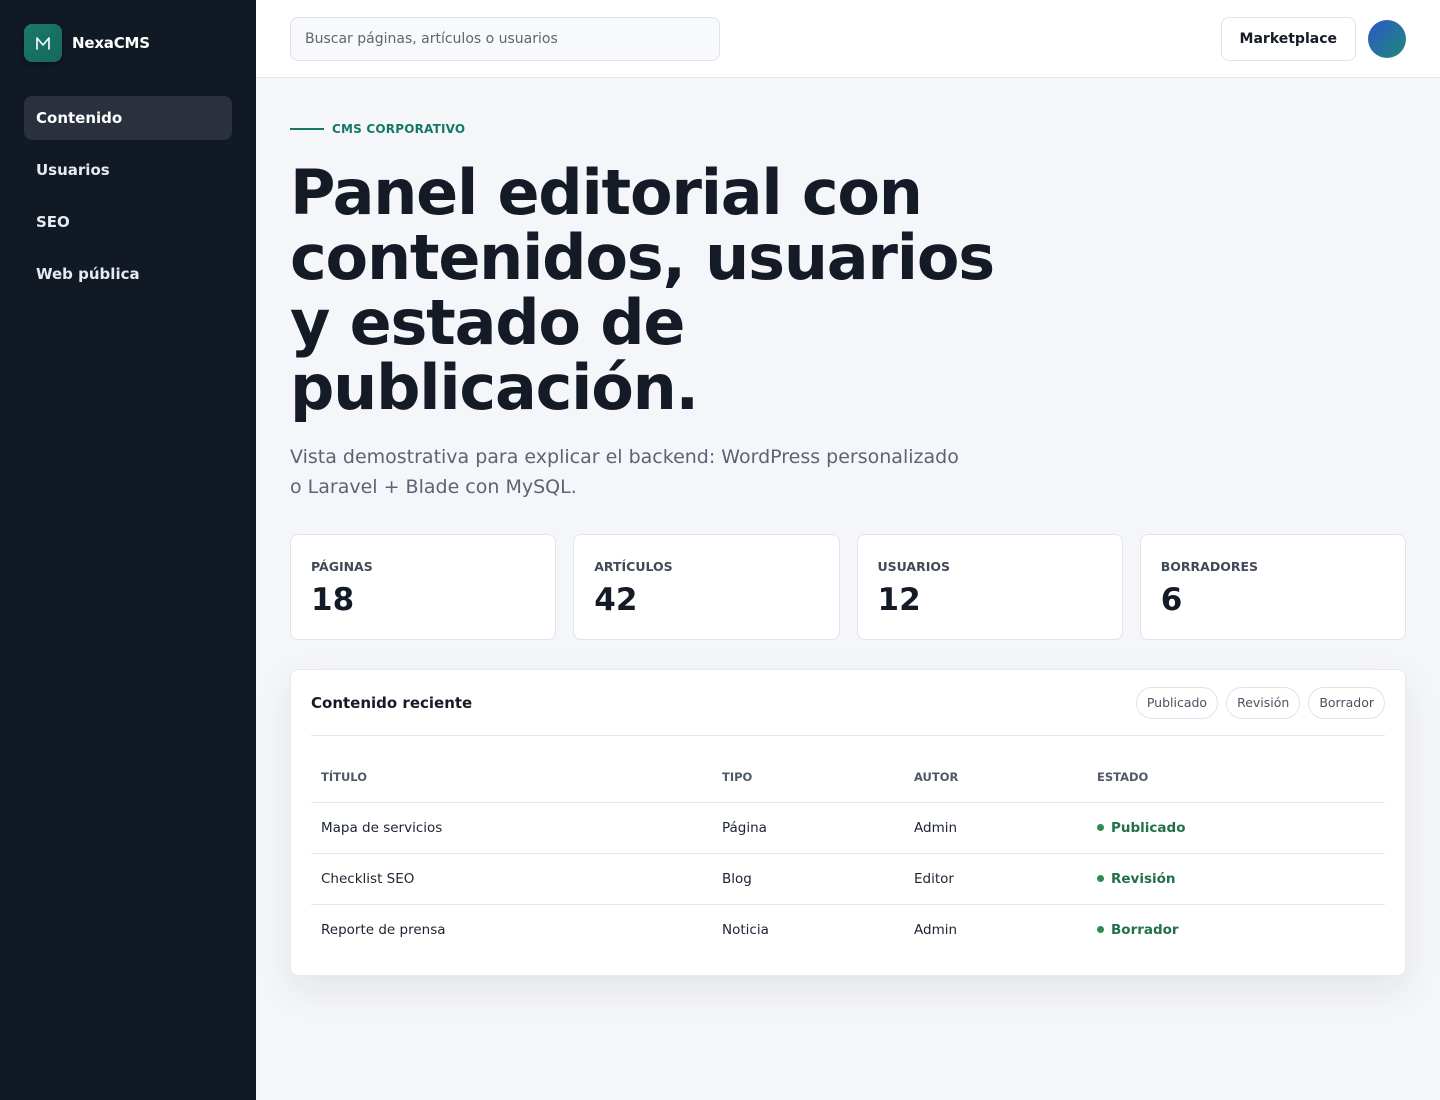 This screenshot has width=1440, height=1100. What do you see at coordinates (848, 129) in the screenshot?
I see `eyebrow: CMS CORPORATIVO` at bounding box center [848, 129].